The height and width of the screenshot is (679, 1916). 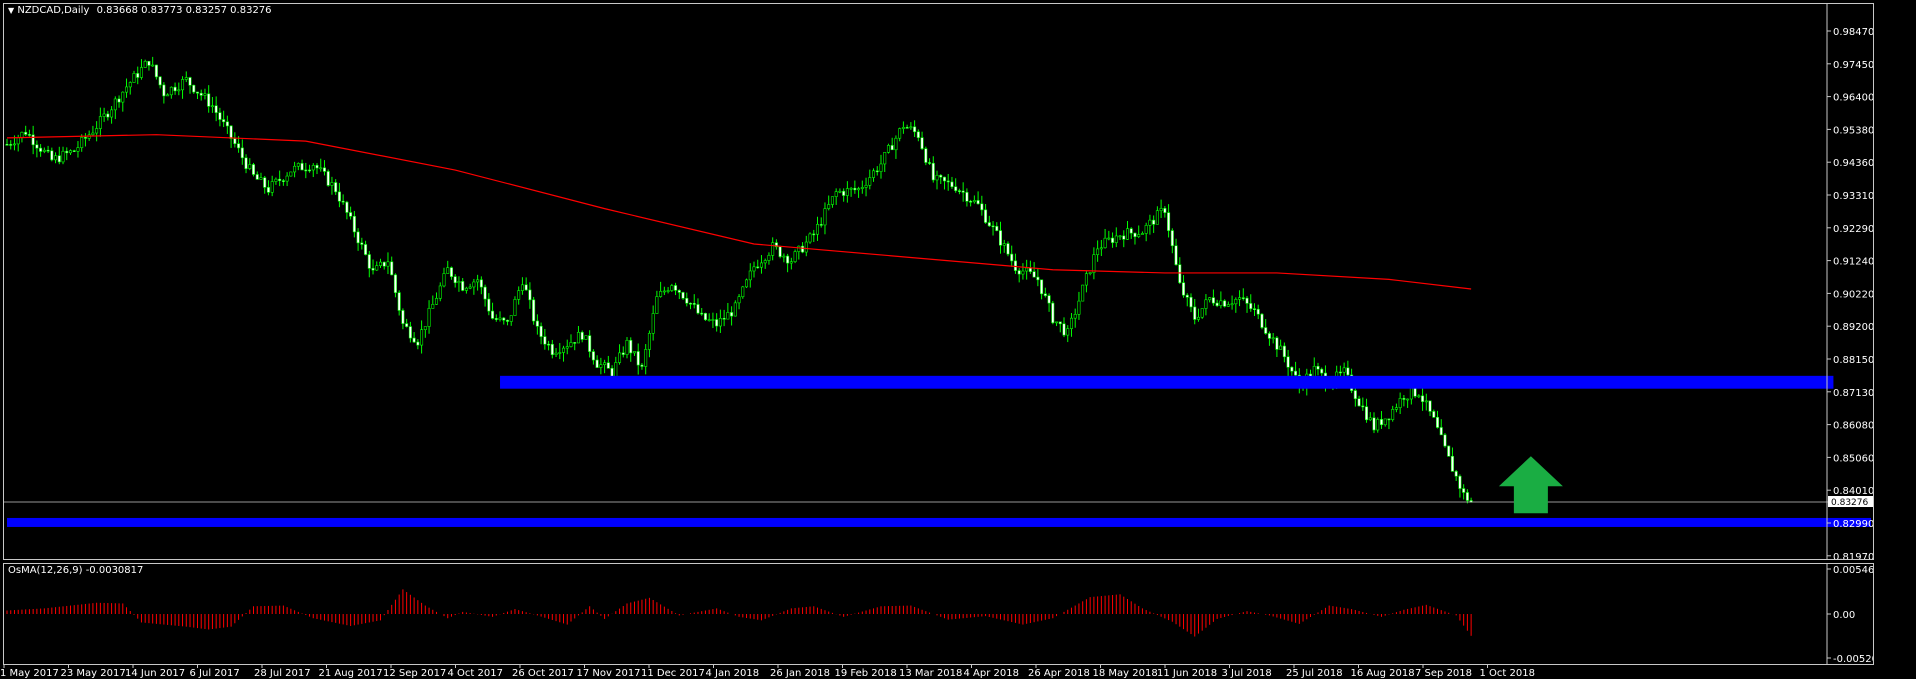 I want to click on current-price-tag-label: 0.83276, so click(x=1849, y=503).